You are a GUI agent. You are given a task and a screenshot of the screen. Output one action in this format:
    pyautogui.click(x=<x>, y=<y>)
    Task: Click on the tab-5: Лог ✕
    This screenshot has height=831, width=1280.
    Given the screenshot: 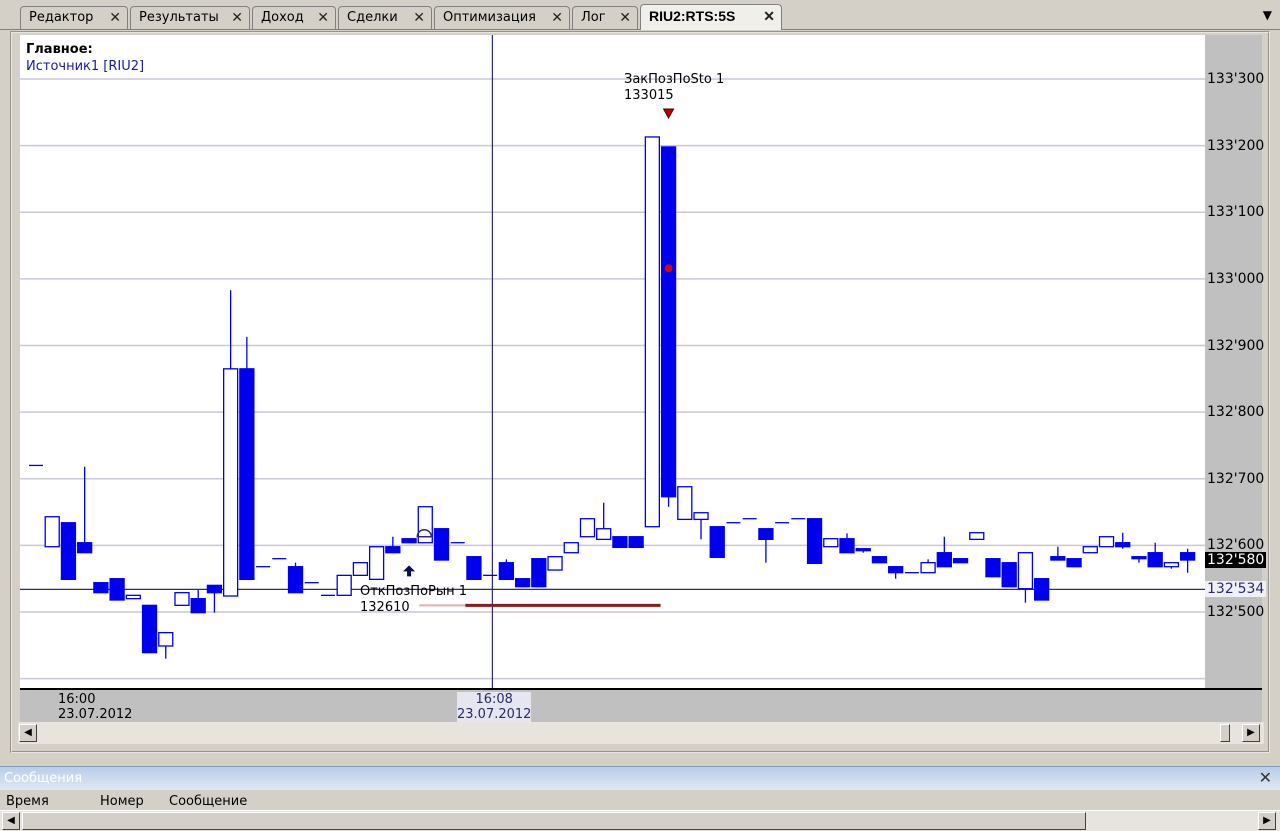 What is the action you would take?
    pyautogui.click(x=605, y=17)
    